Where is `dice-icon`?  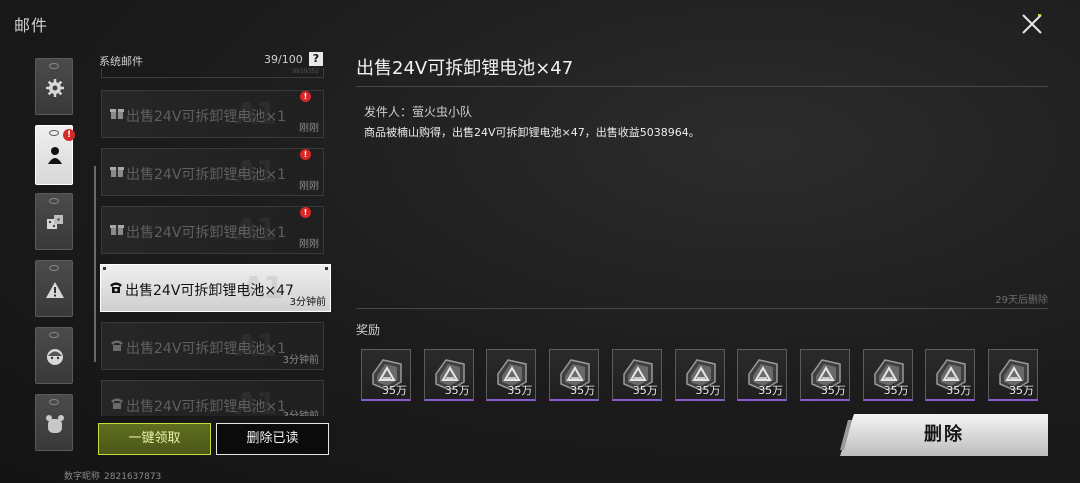
dice-icon is located at coordinates (55, 222).